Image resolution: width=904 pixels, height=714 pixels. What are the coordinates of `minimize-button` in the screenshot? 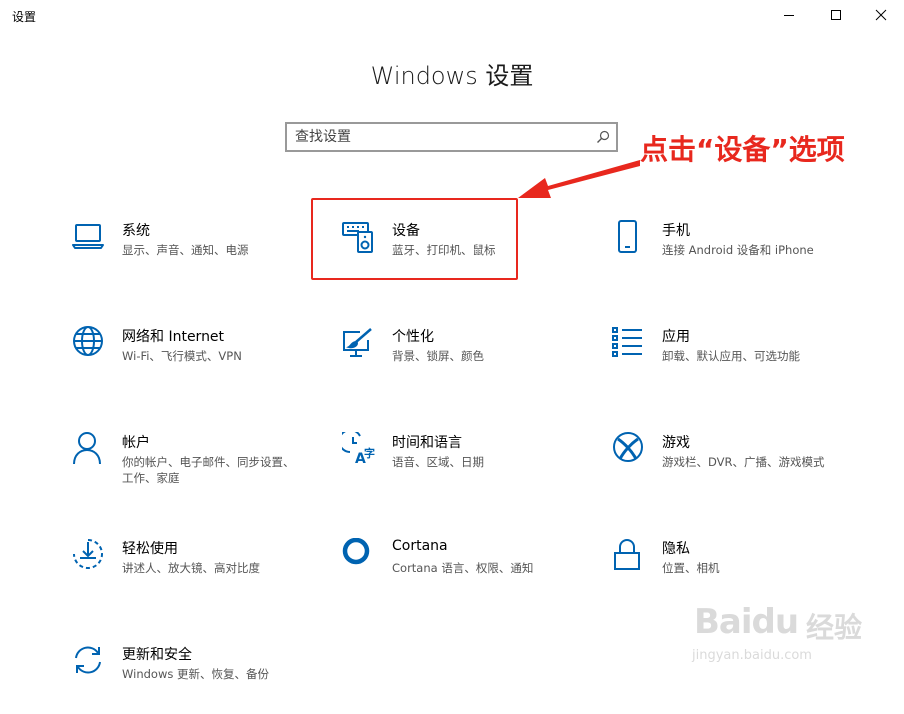 It's located at (789, 15).